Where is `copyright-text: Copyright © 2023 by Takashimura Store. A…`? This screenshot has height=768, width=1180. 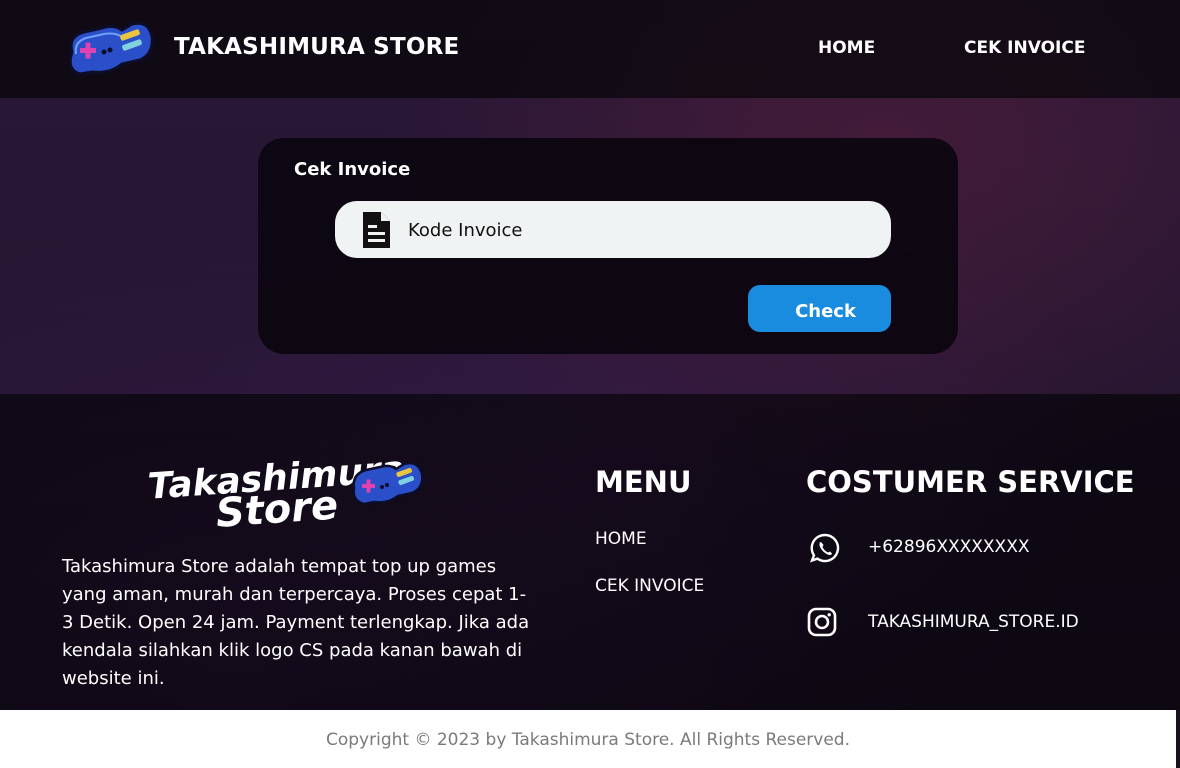 copyright-text: Copyright © 2023 by Takashimura Store. A… is located at coordinates (588, 740).